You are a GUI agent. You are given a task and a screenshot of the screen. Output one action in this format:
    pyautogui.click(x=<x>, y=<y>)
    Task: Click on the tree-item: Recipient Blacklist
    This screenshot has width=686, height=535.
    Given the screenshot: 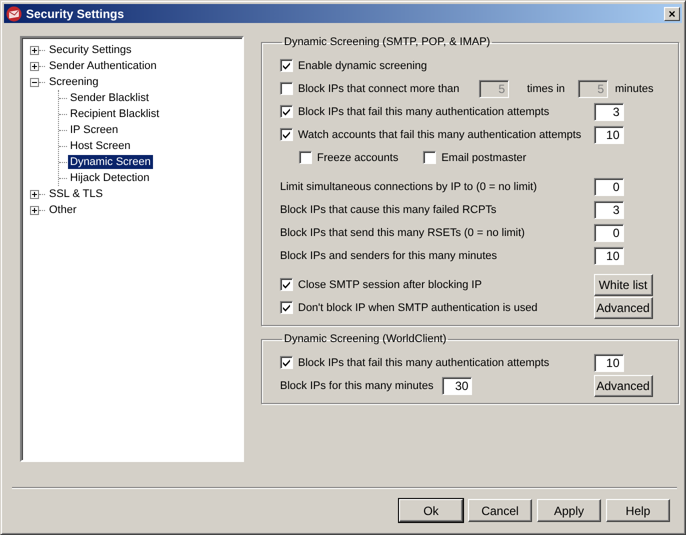 What is the action you would take?
    pyautogui.click(x=115, y=114)
    